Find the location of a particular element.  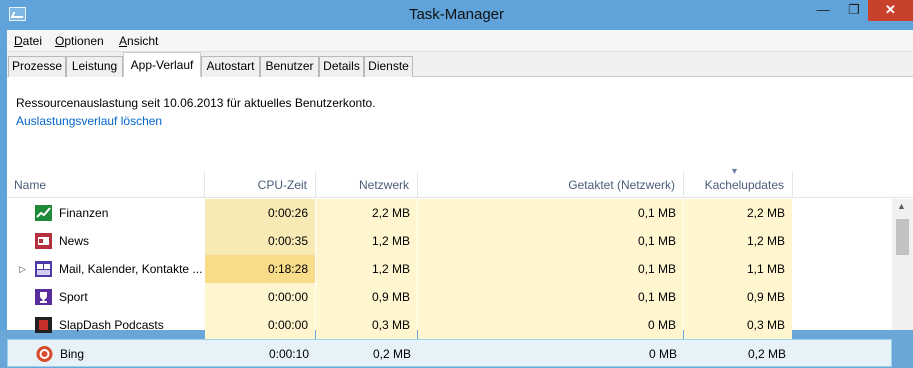

table-row: Bing 0:00:10 0,2 MB 0 MB 0,2 MB is located at coordinates (449, 353).